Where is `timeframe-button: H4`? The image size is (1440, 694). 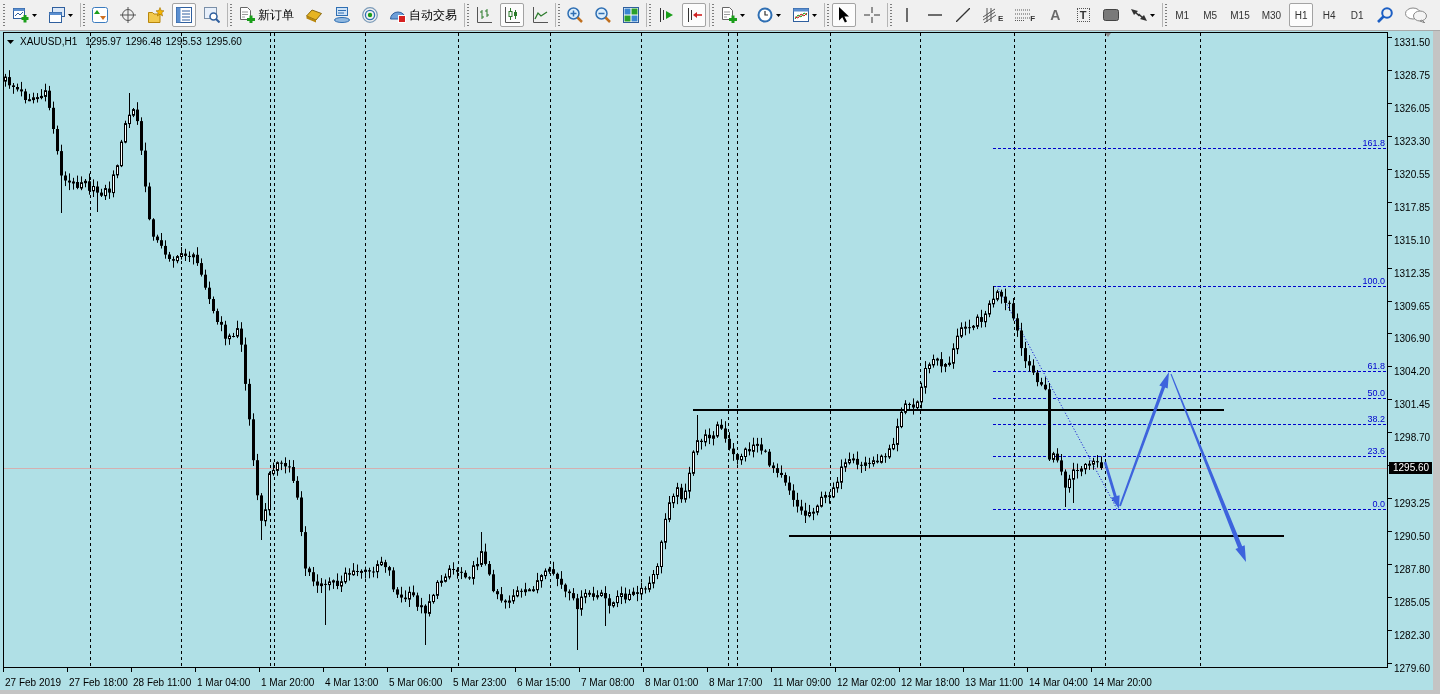 timeframe-button: H4 is located at coordinates (1329, 15).